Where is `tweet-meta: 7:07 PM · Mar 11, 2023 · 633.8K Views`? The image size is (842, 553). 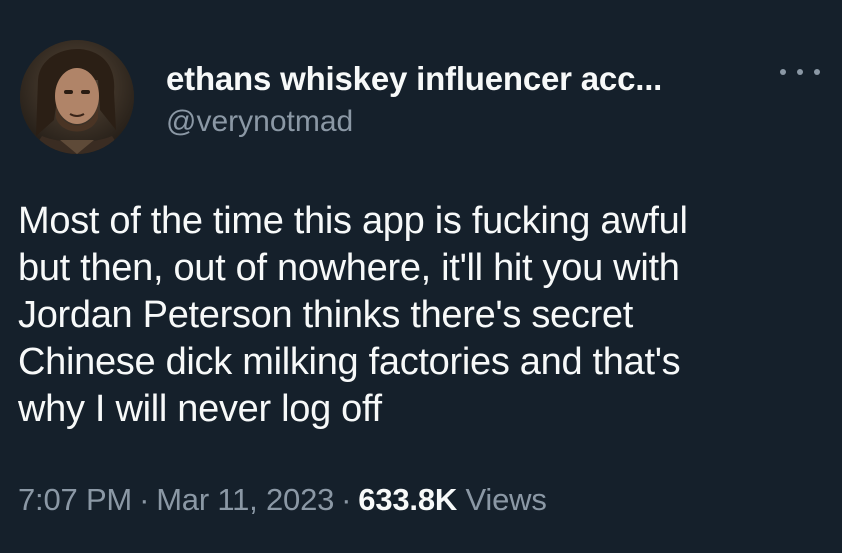
tweet-meta: 7:07 PM · Mar 11, 2023 · 633.8K Views is located at coordinates (282, 500).